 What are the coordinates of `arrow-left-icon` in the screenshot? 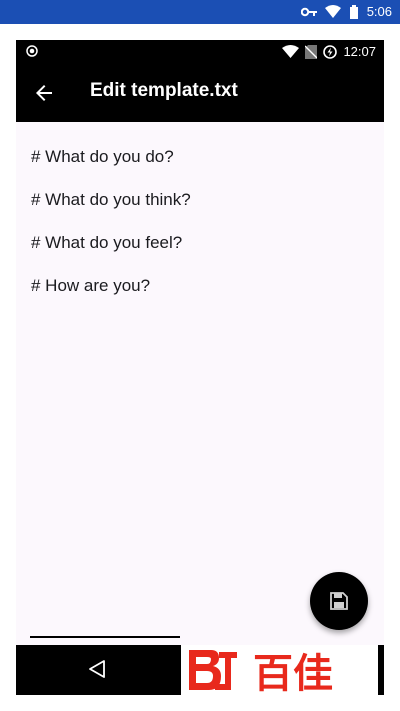 It's located at (44, 93).